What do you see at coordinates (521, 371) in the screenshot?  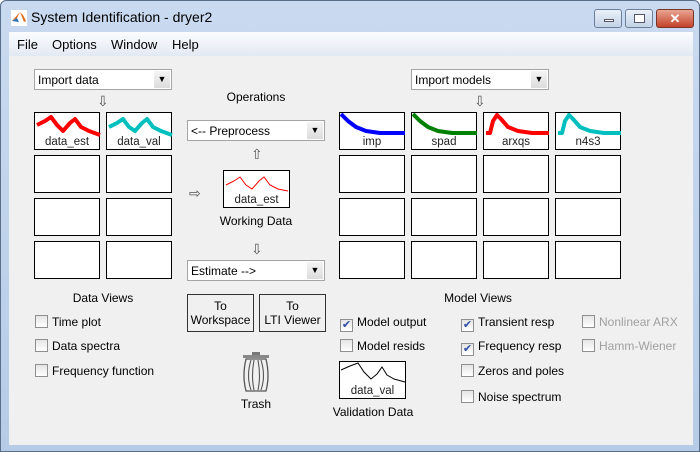 I see `checkbox-label: Zeros and poles` at bounding box center [521, 371].